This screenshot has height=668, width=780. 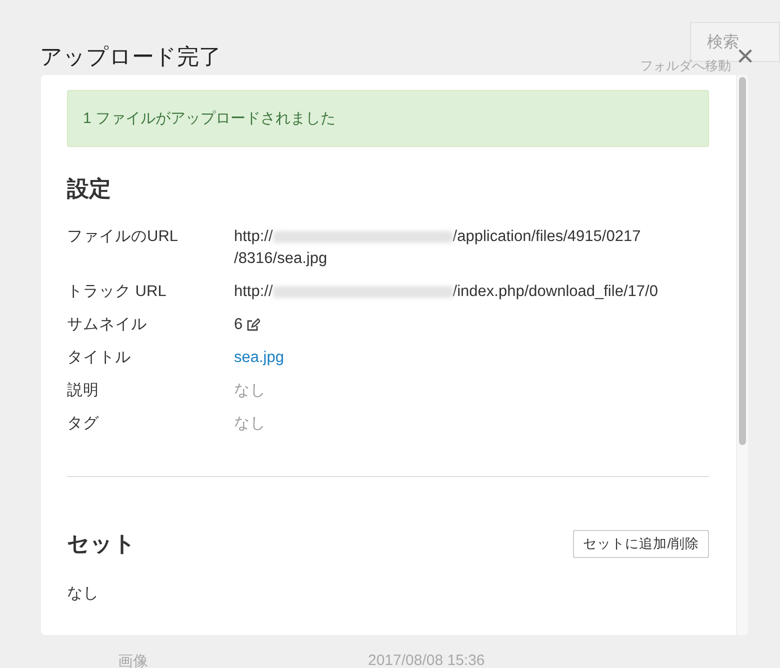 I want to click on field-label: タイトル, so click(x=99, y=358).